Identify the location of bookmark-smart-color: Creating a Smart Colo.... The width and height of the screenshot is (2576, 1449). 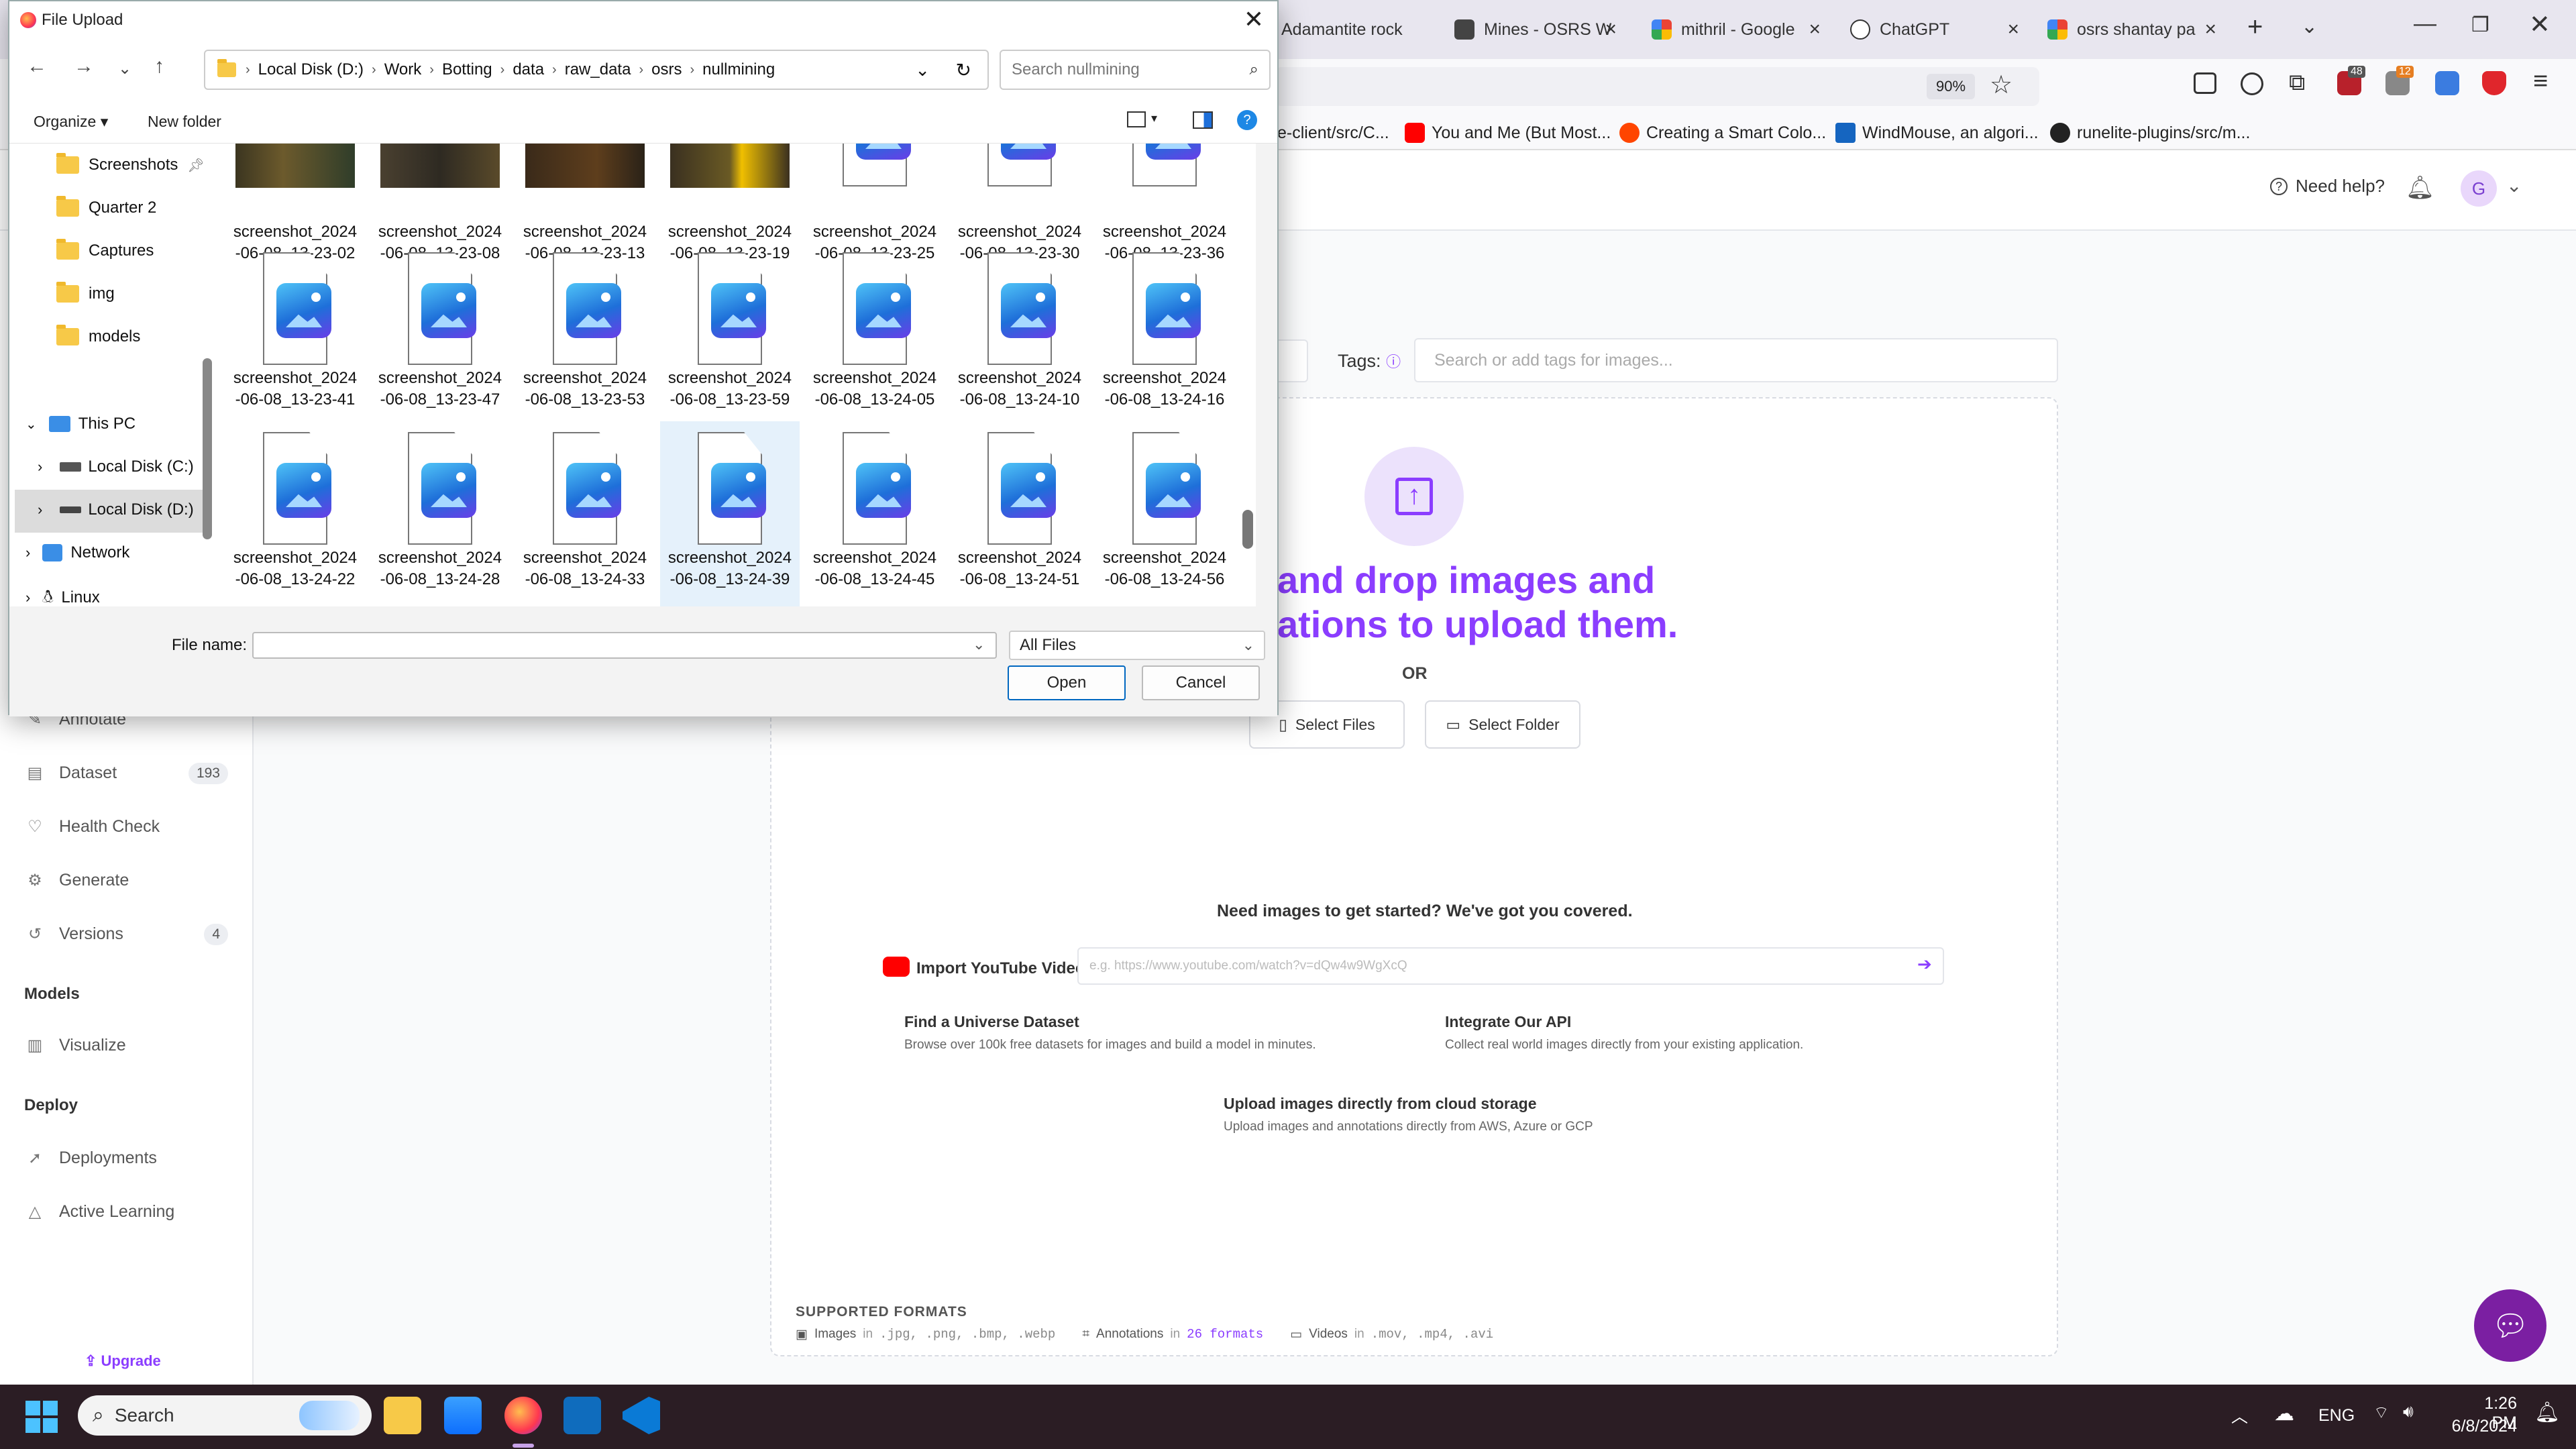
(1722, 133).